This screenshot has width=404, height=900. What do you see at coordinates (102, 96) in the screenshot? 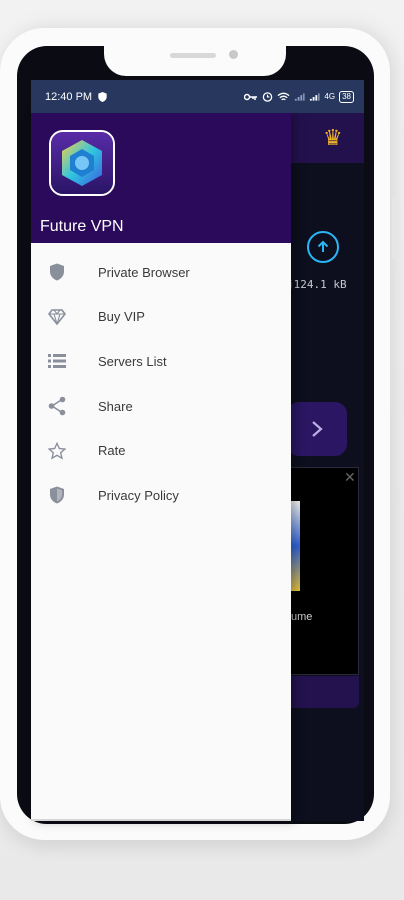
I see `vpn-status-icon` at bounding box center [102, 96].